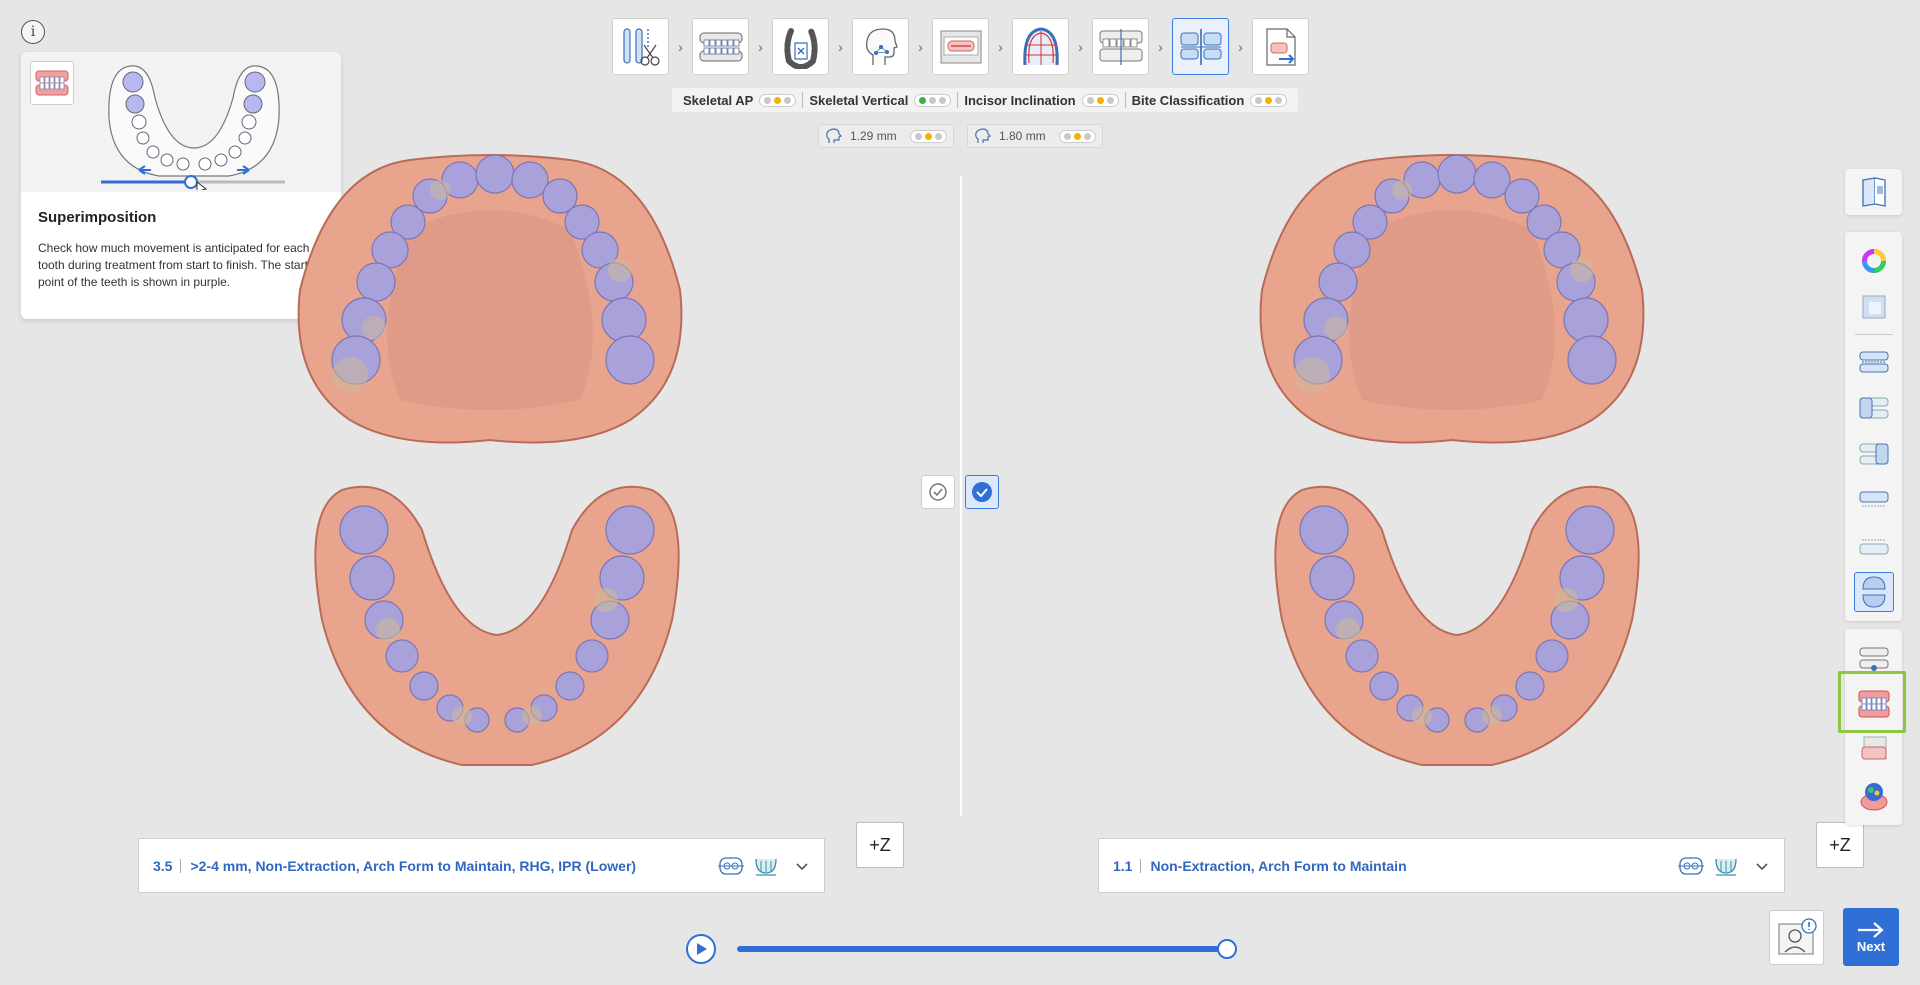 The width and height of the screenshot is (1920, 985). I want to click on measure-right: 1.80 mm, so click(1035, 136).